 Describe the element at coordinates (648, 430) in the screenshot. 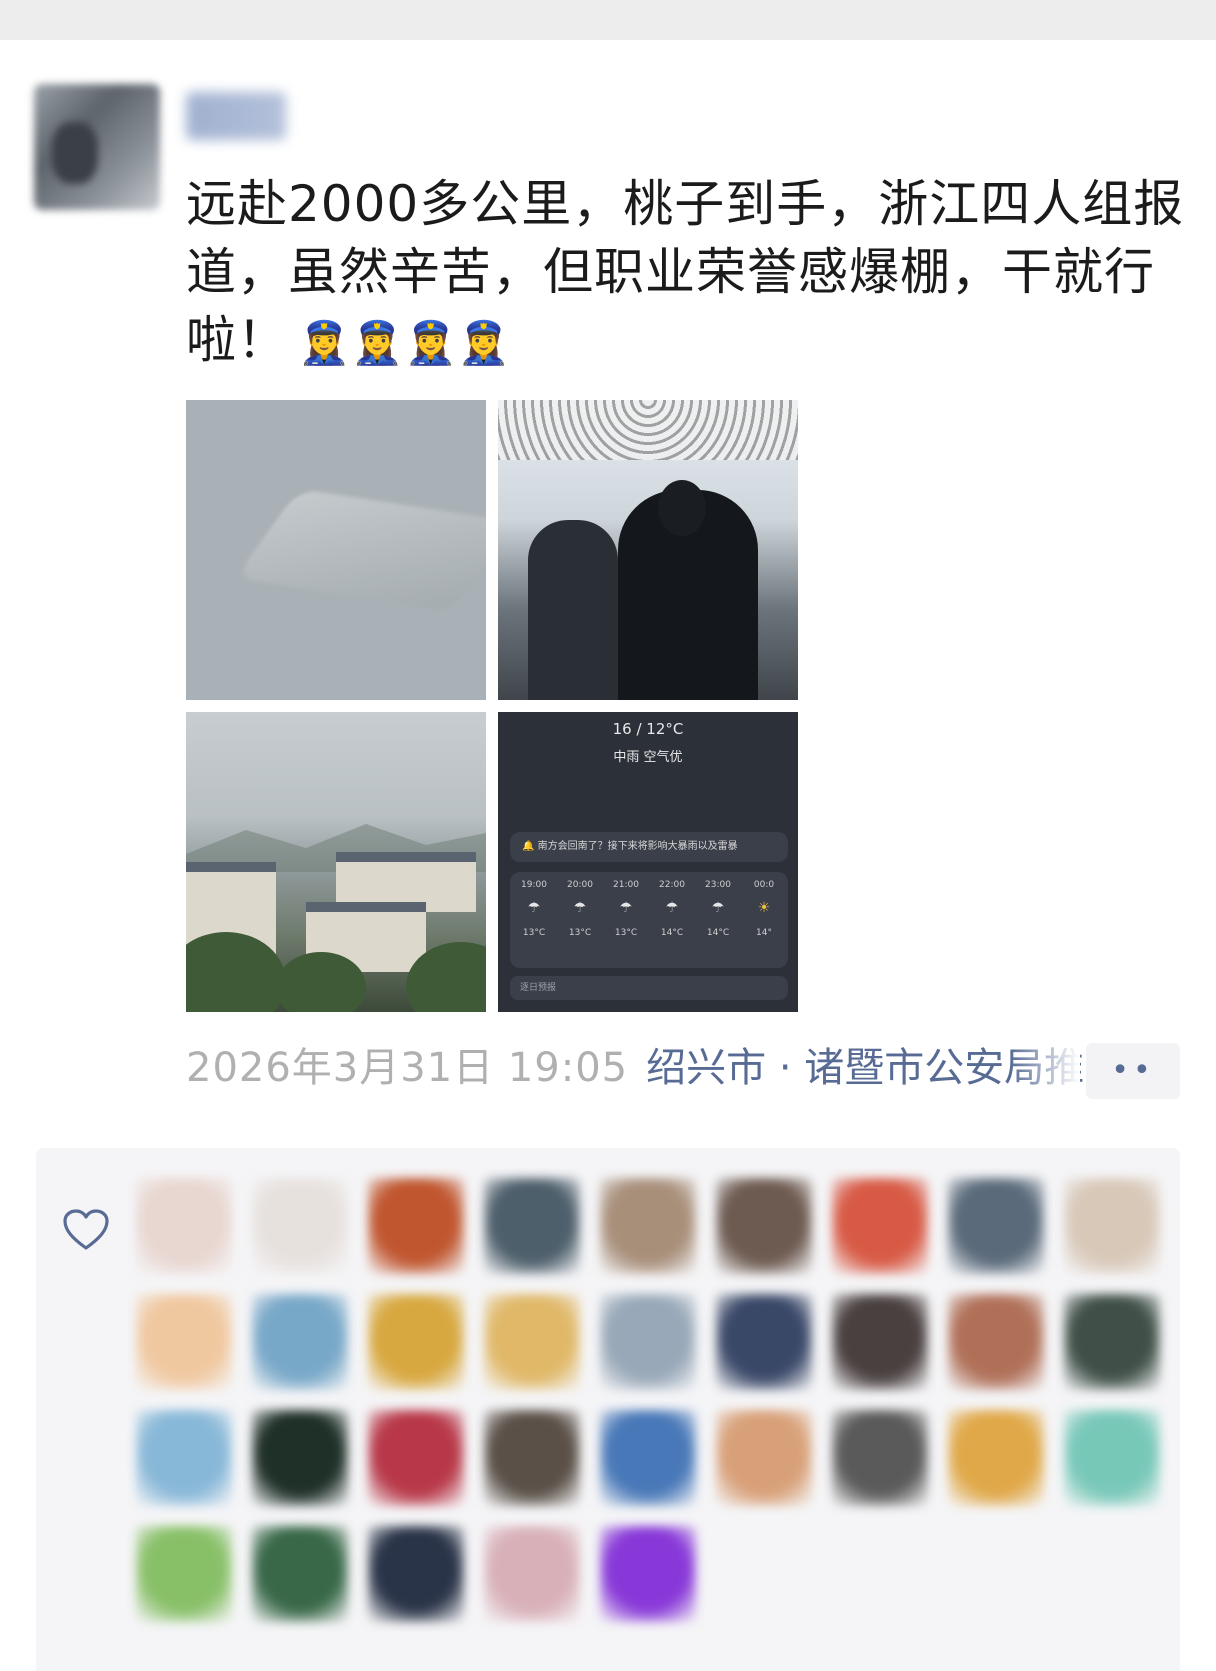

I see `terminal-ceiling-image` at that location.